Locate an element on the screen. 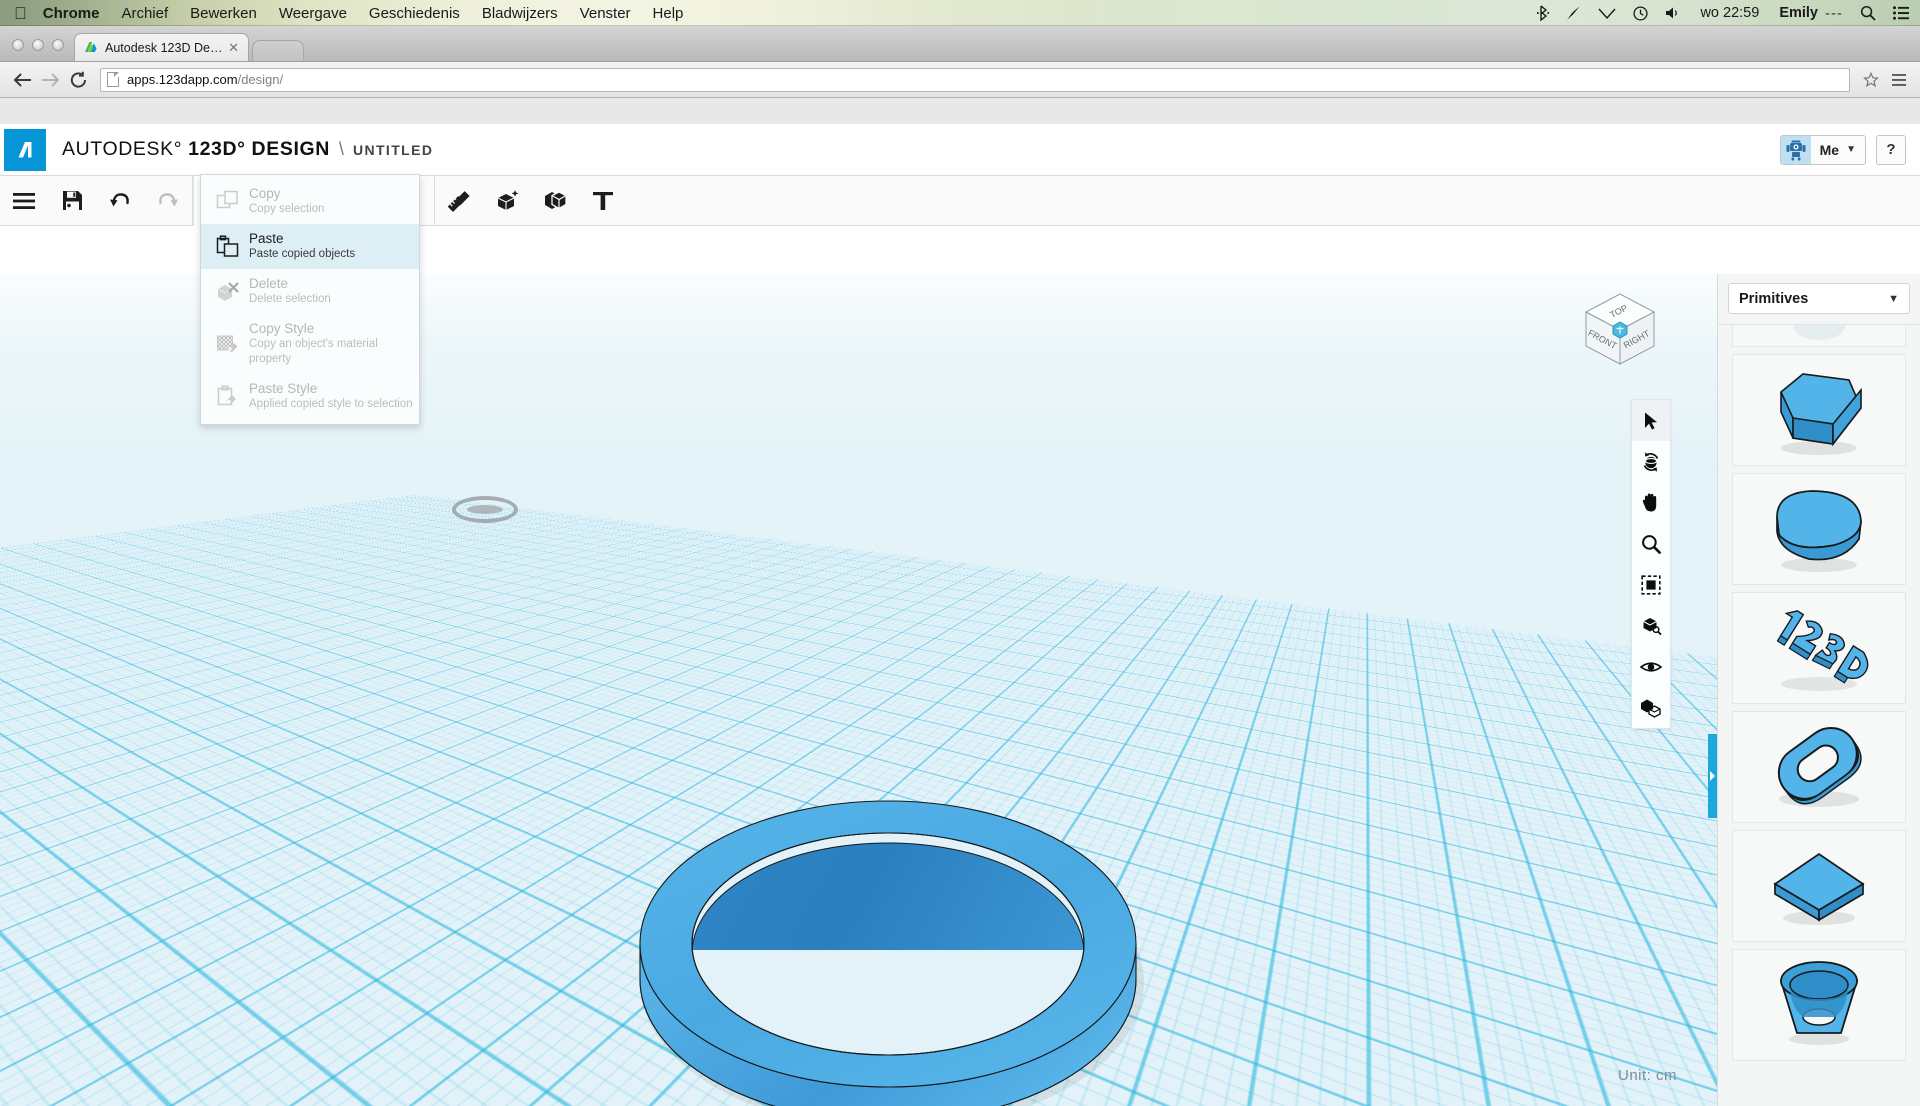  menu-item-delete-subtitle: Delete selection is located at coordinates (290, 299).